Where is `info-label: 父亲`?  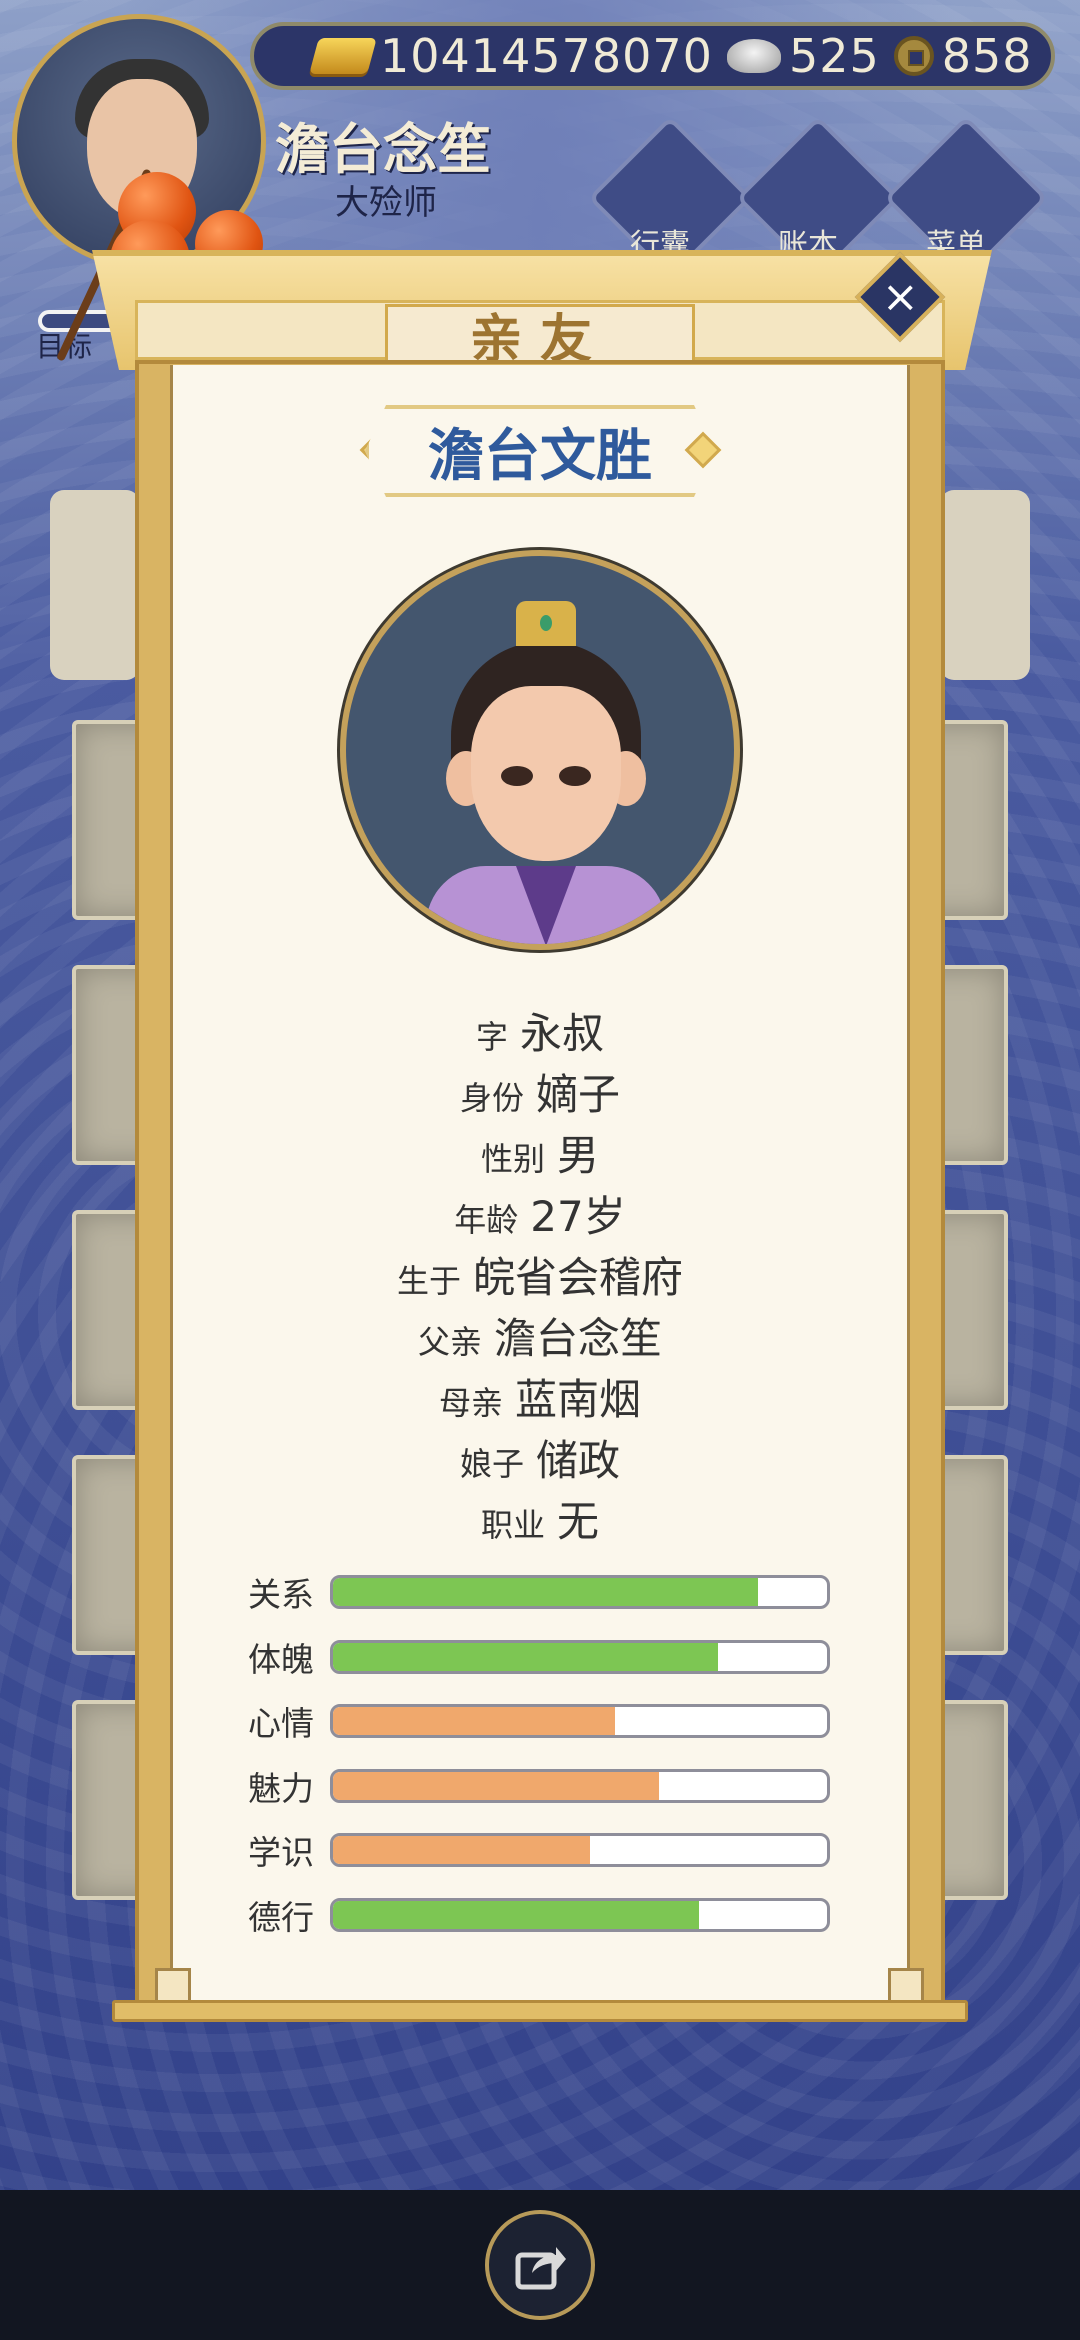
info-label: 父亲 is located at coordinates (449, 1342).